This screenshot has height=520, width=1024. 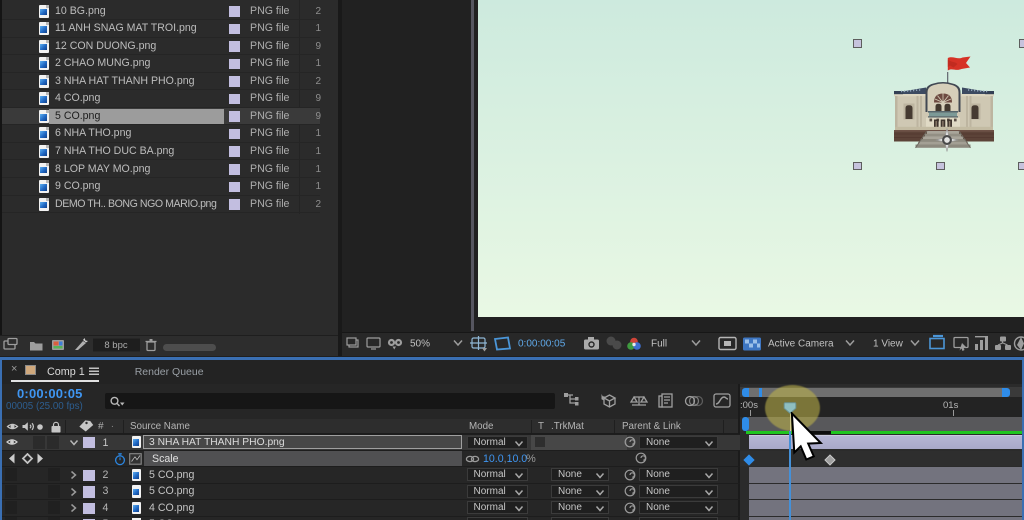 What do you see at coordinates (542, 344) in the screenshot?
I see `svg-text: 0:00:00:05` at bounding box center [542, 344].